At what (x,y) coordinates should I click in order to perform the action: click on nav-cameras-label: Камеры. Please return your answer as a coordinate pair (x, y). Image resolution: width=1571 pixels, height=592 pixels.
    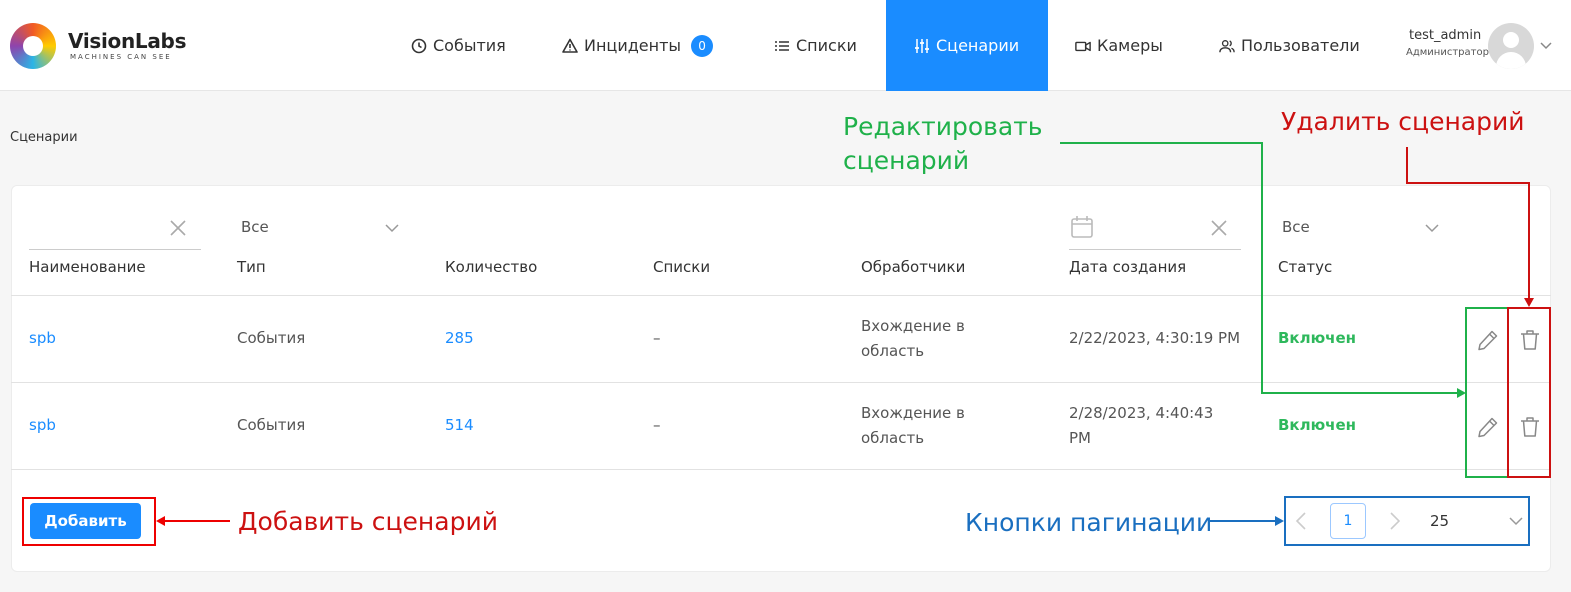
    Looking at the image, I should click on (1130, 45).